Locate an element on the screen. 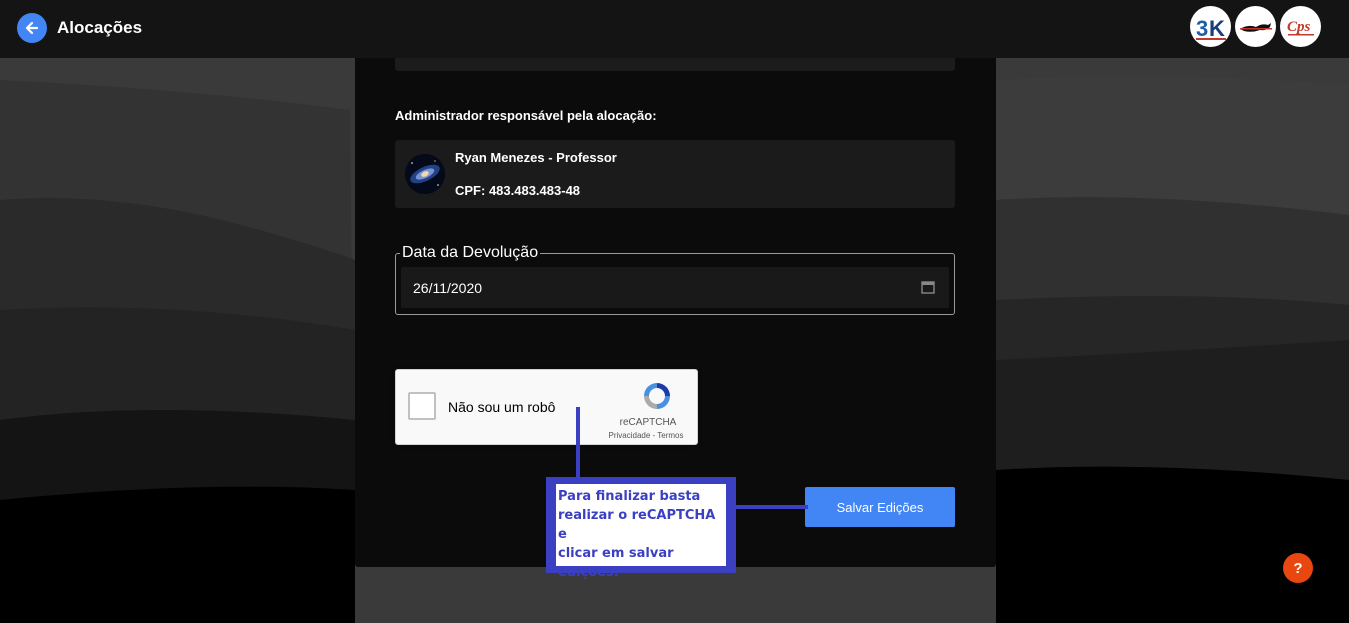 The height and width of the screenshot is (623, 1349). admin-section-label: Administrador responsável pela alocação: is located at coordinates (526, 115).